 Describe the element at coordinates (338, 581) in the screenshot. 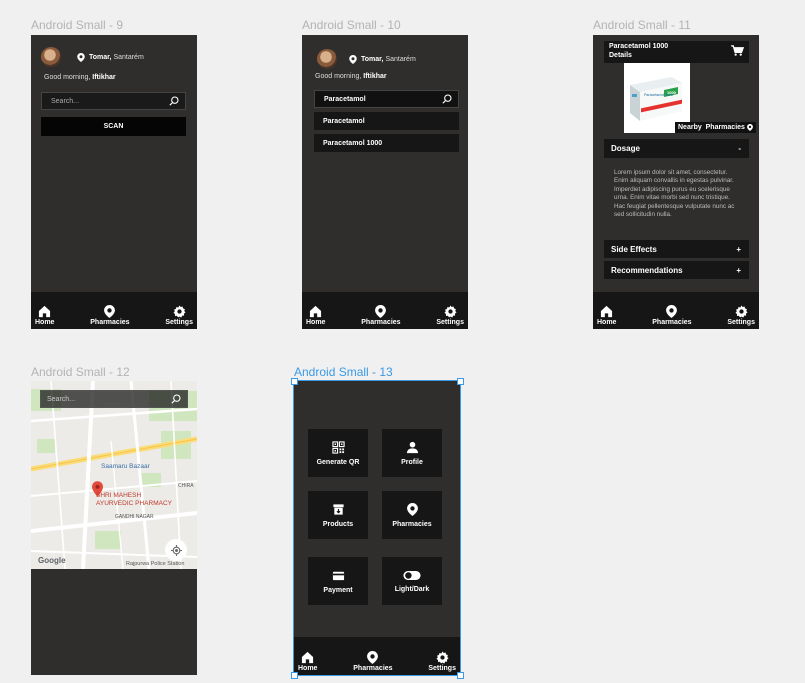

I see `payment-tile: Payment` at that location.